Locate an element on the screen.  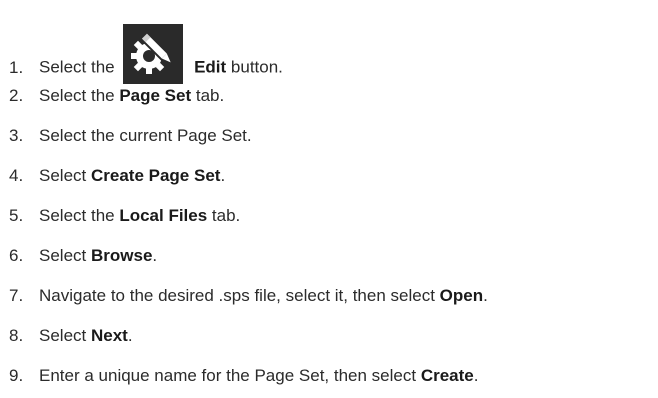
step-number: 1. is located at coordinates (16, 67).